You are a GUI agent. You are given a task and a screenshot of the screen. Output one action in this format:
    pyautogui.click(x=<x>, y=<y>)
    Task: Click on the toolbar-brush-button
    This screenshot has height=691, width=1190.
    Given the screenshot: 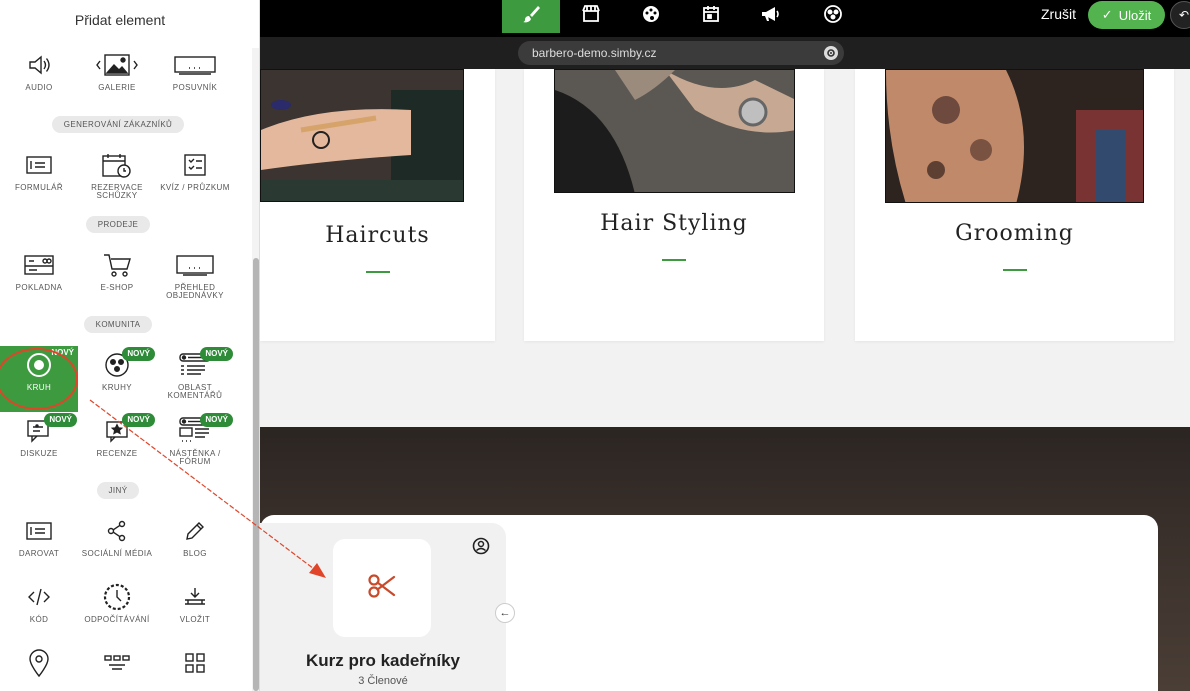 What is the action you would take?
    pyautogui.click(x=531, y=16)
    